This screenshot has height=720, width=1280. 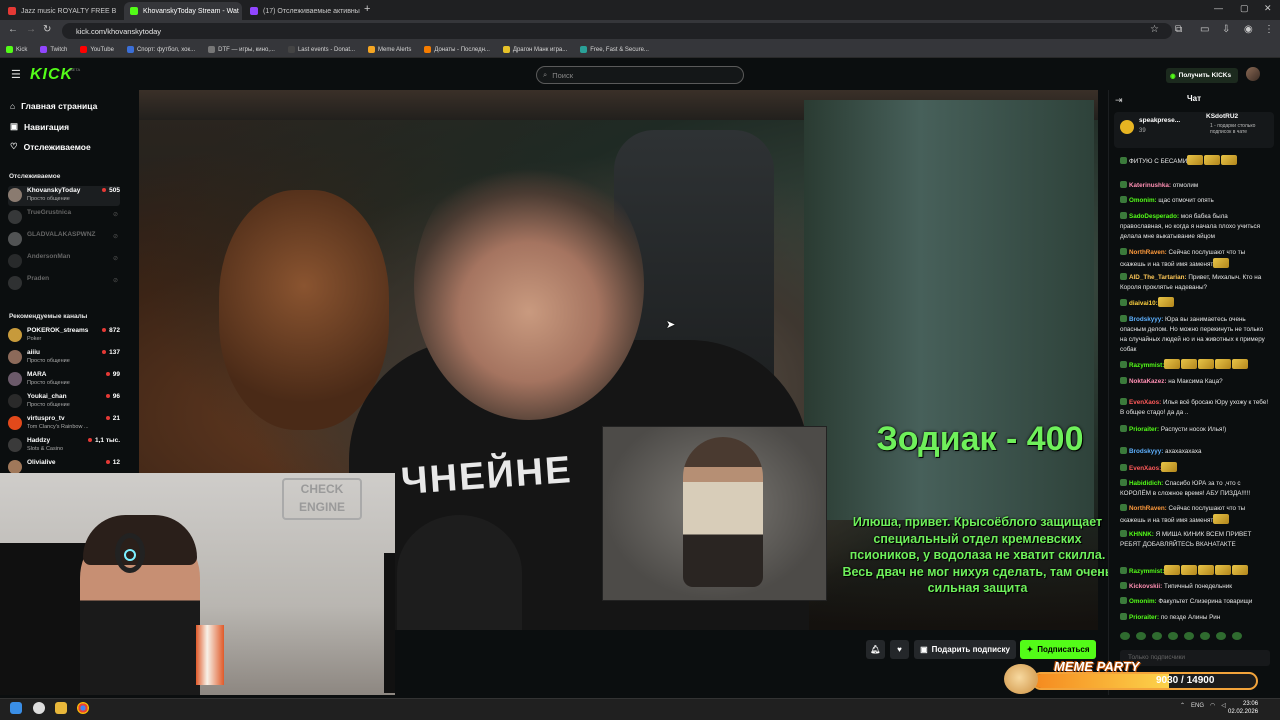 What do you see at coordinates (1202, 75) in the screenshot?
I see `get-kicks-button: ◉ Получить KICKs` at bounding box center [1202, 75].